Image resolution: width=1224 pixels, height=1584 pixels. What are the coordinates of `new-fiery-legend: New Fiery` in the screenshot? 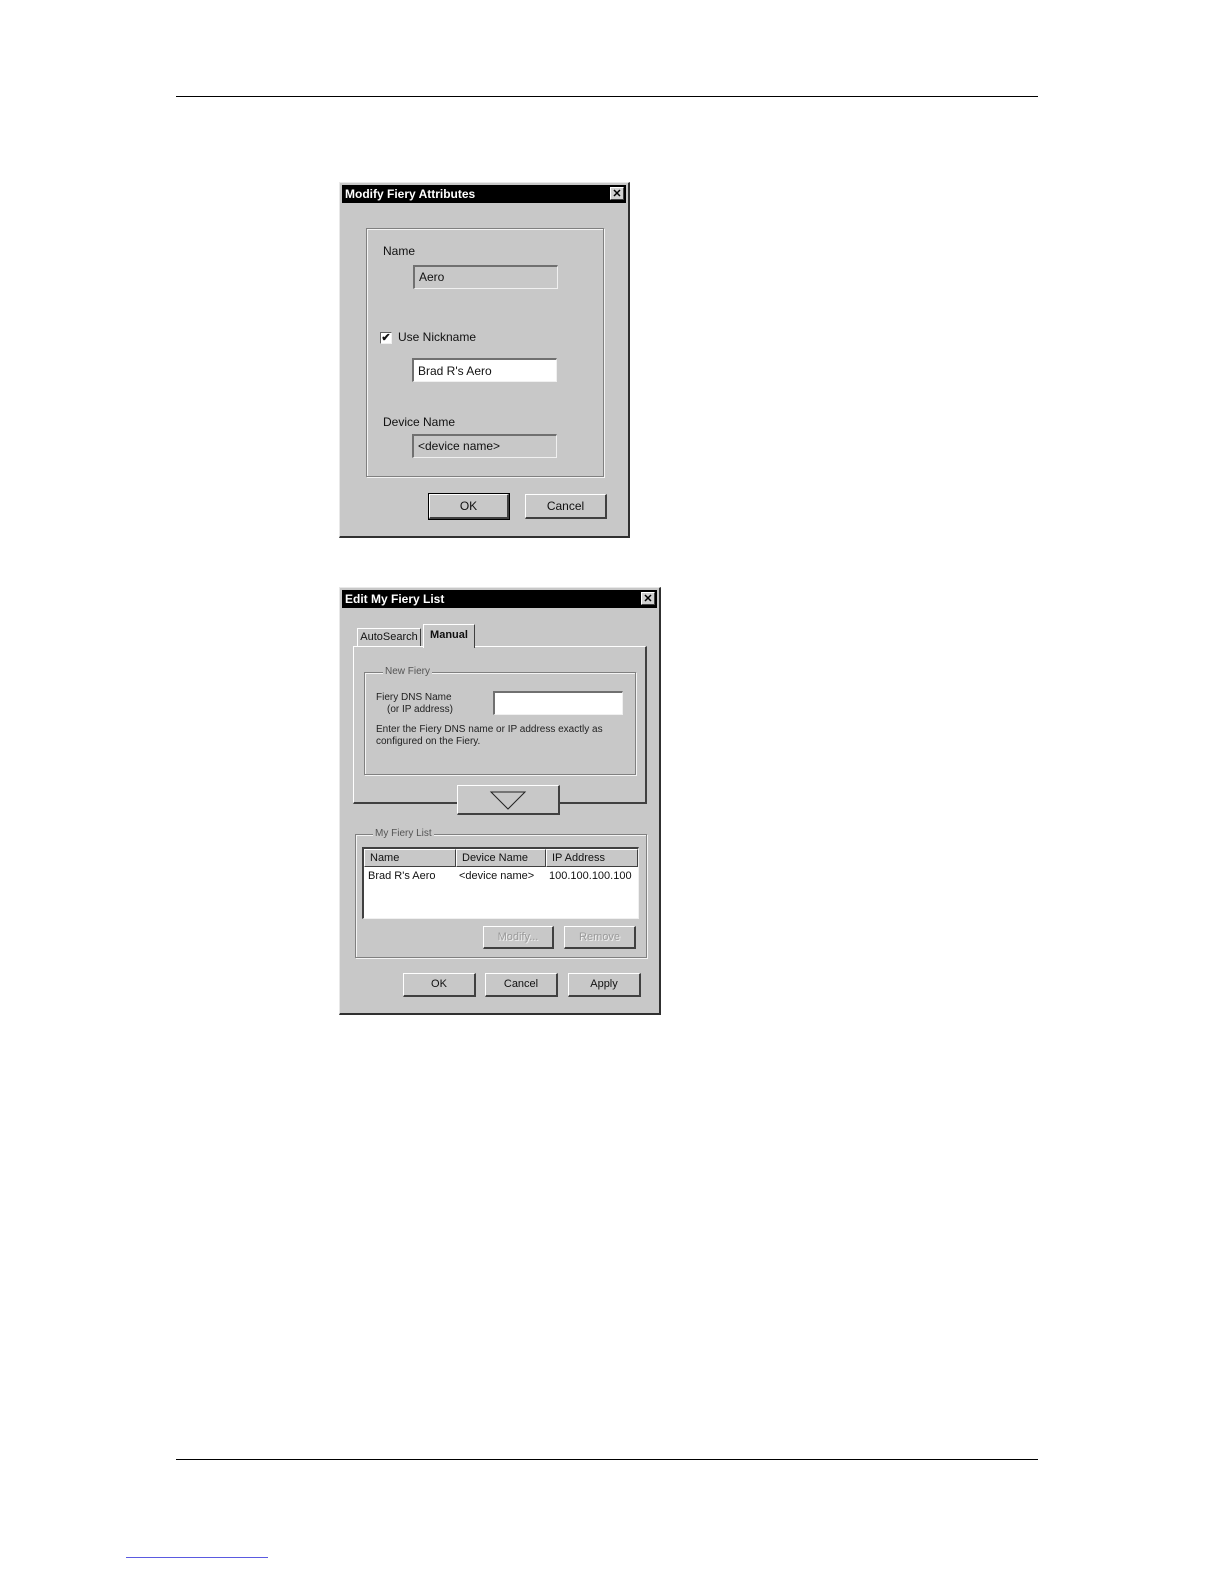 It's located at (408, 671).